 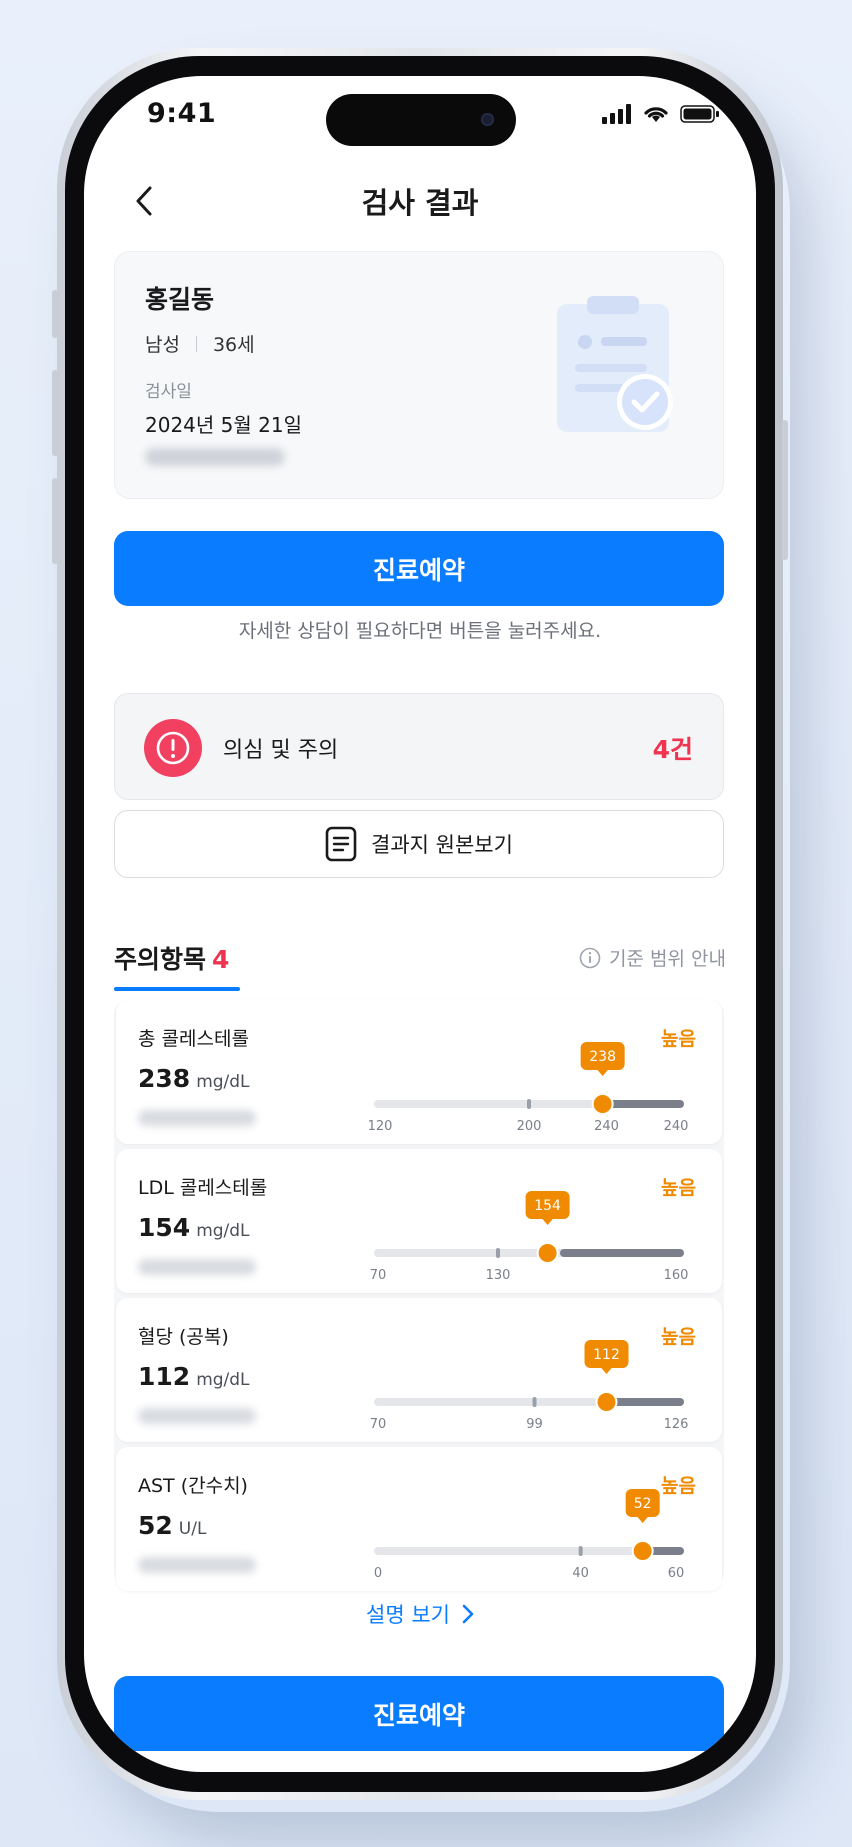 I want to click on alert-summary-card: 의심 및 주의 4건, so click(x=419, y=746).